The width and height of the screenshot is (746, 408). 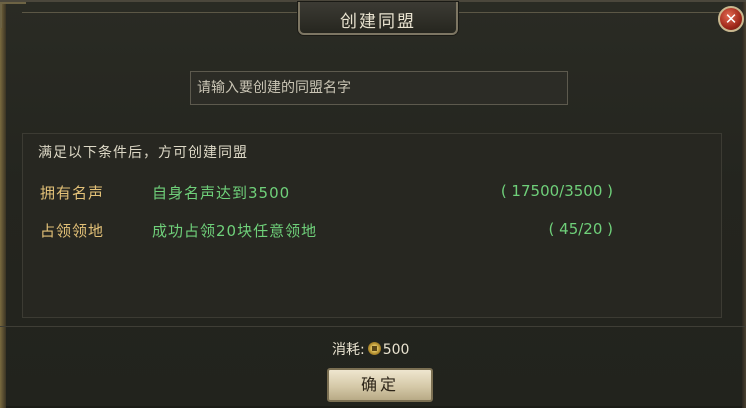 What do you see at coordinates (379, 88) in the screenshot?
I see `alliance-name-input` at bounding box center [379, 88].